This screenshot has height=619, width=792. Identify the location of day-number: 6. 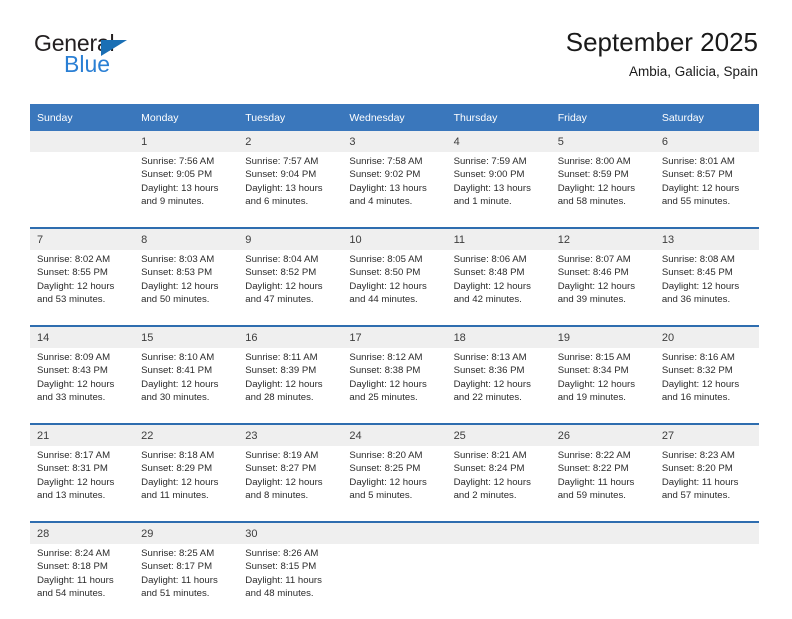
(706, 141).